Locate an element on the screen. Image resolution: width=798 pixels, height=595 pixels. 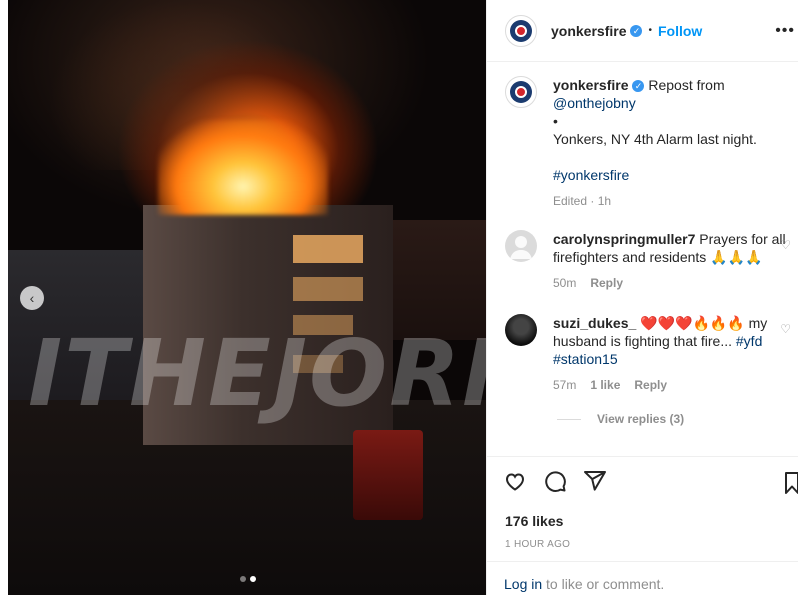
carousel-dot is located at coordinates (243, 579).